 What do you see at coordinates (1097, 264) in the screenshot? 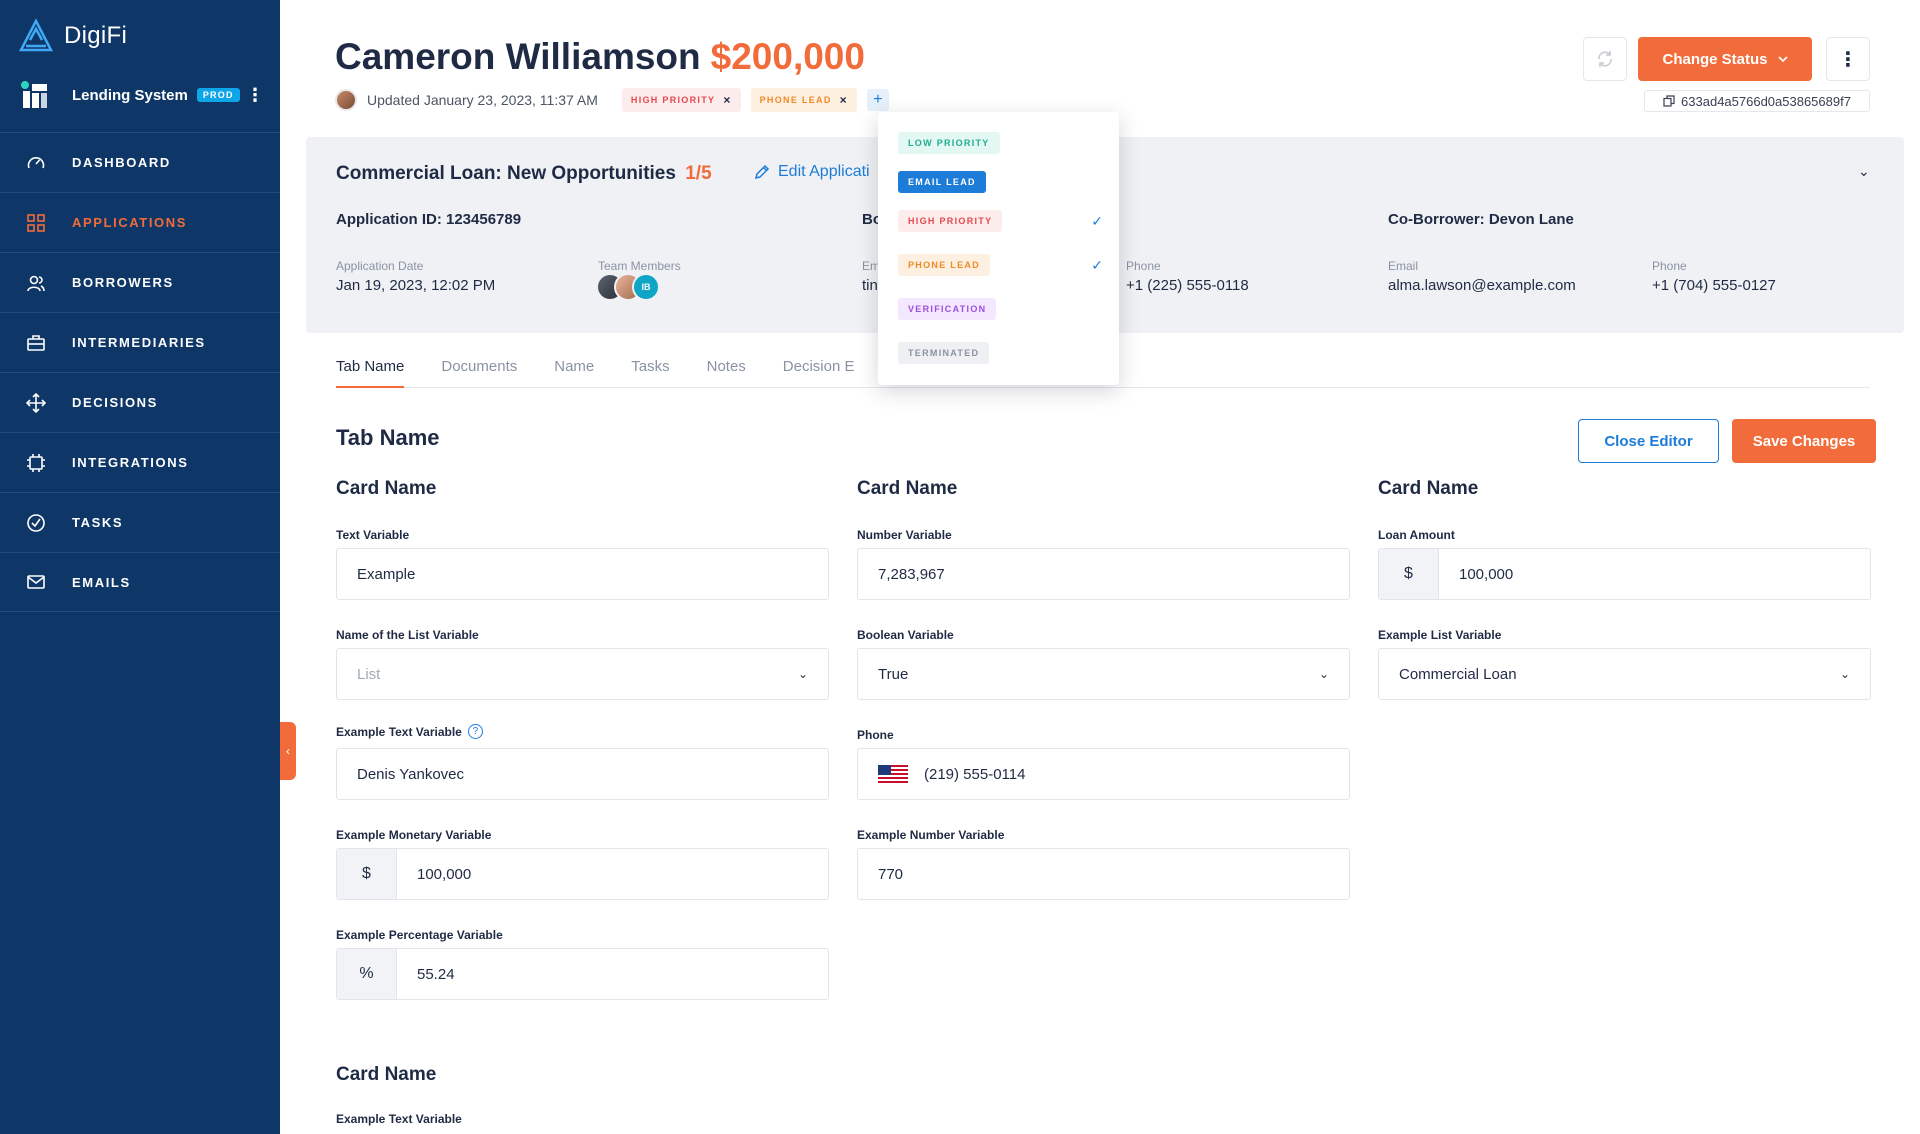
I see `checkmark-icon: ✓` at bounding box center [1097, 264].